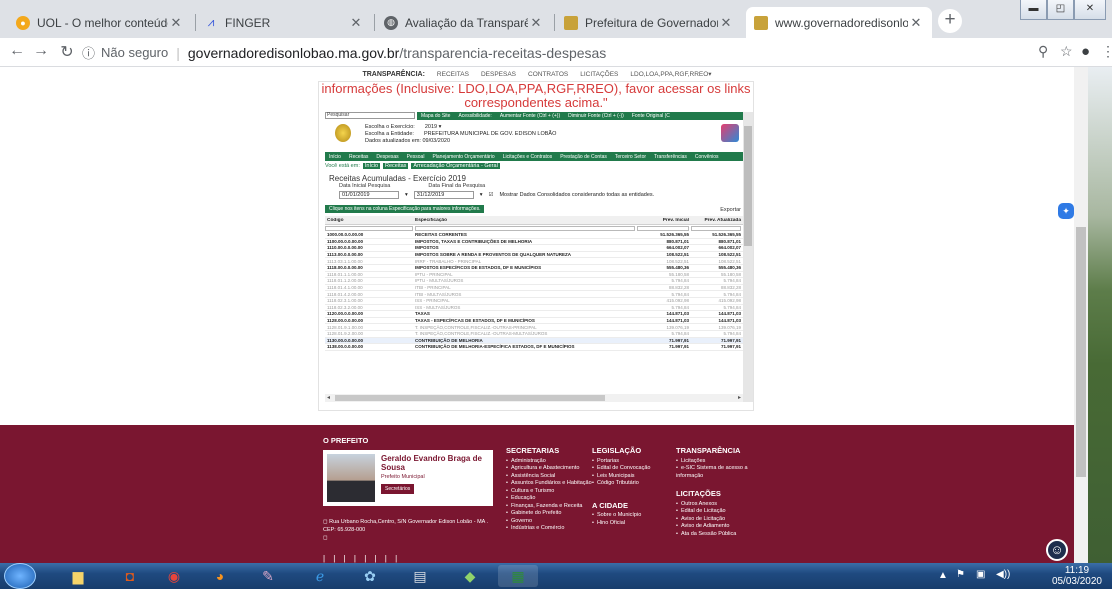 The image size is (1112, 589). What do you see at coordinates (707, 157) in the screenshot?
I see `menu-convenios: Convênios` at bounding box center [707, 157].